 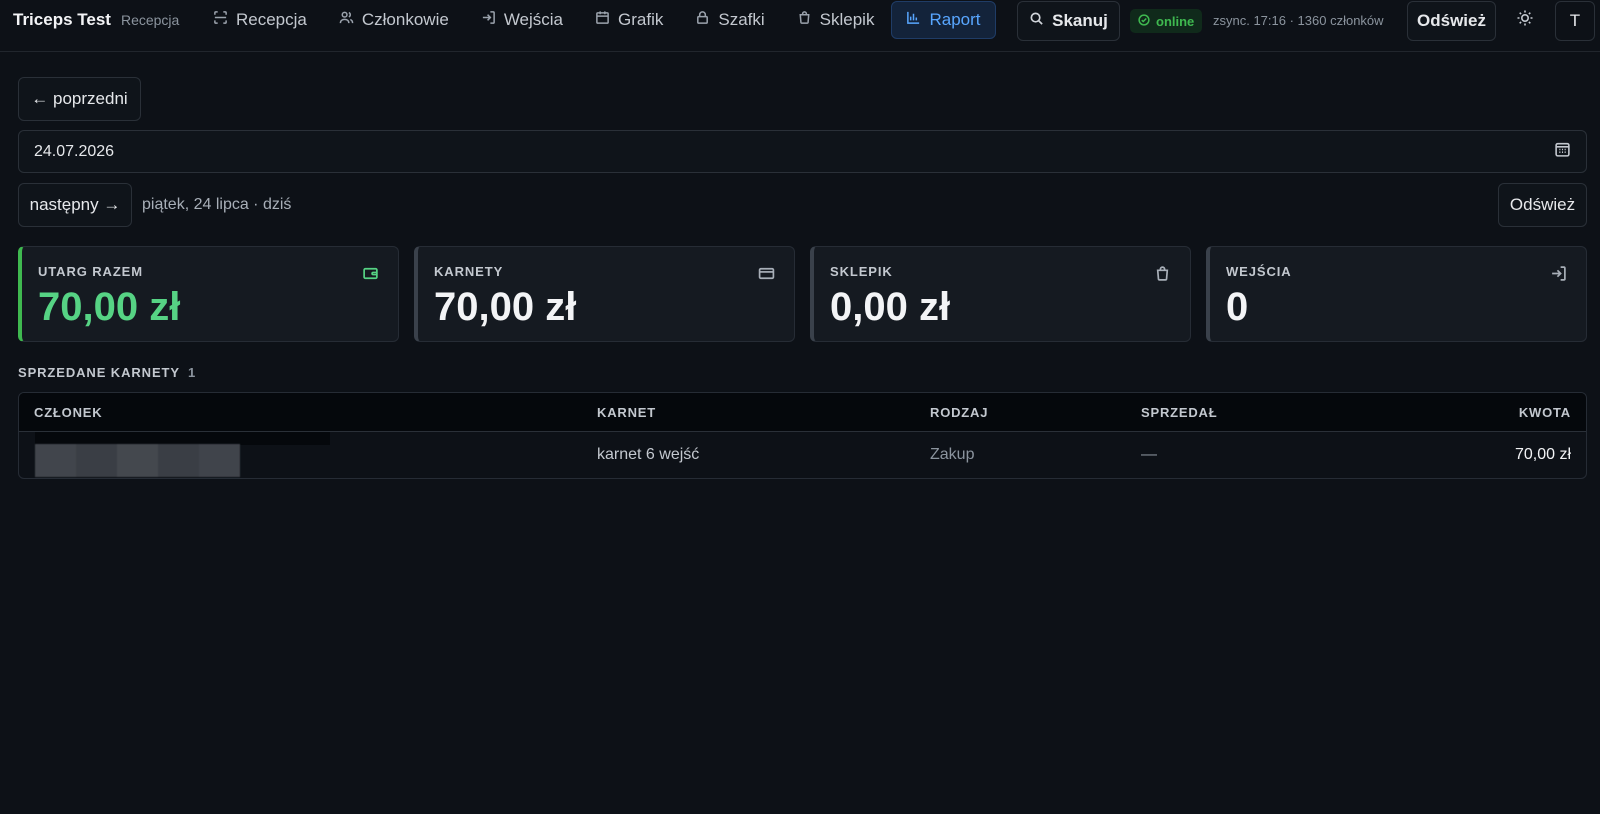 What do you see at coordinates (1575, 21) in the screenshot?
I see `avatar: T` at bounding box center [1575, 21].